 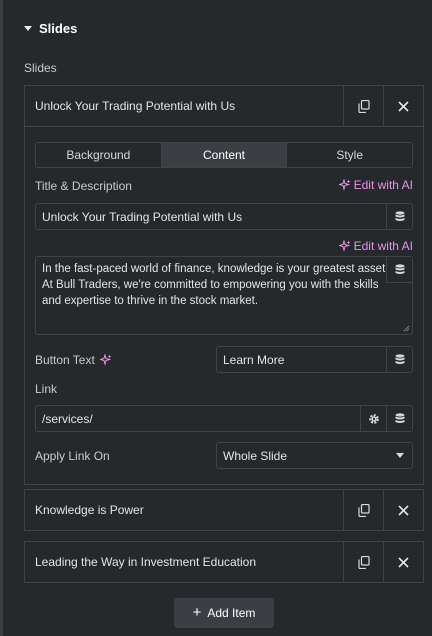 I want to click on button-text-input: Learn More, so click(x=314, y=359).